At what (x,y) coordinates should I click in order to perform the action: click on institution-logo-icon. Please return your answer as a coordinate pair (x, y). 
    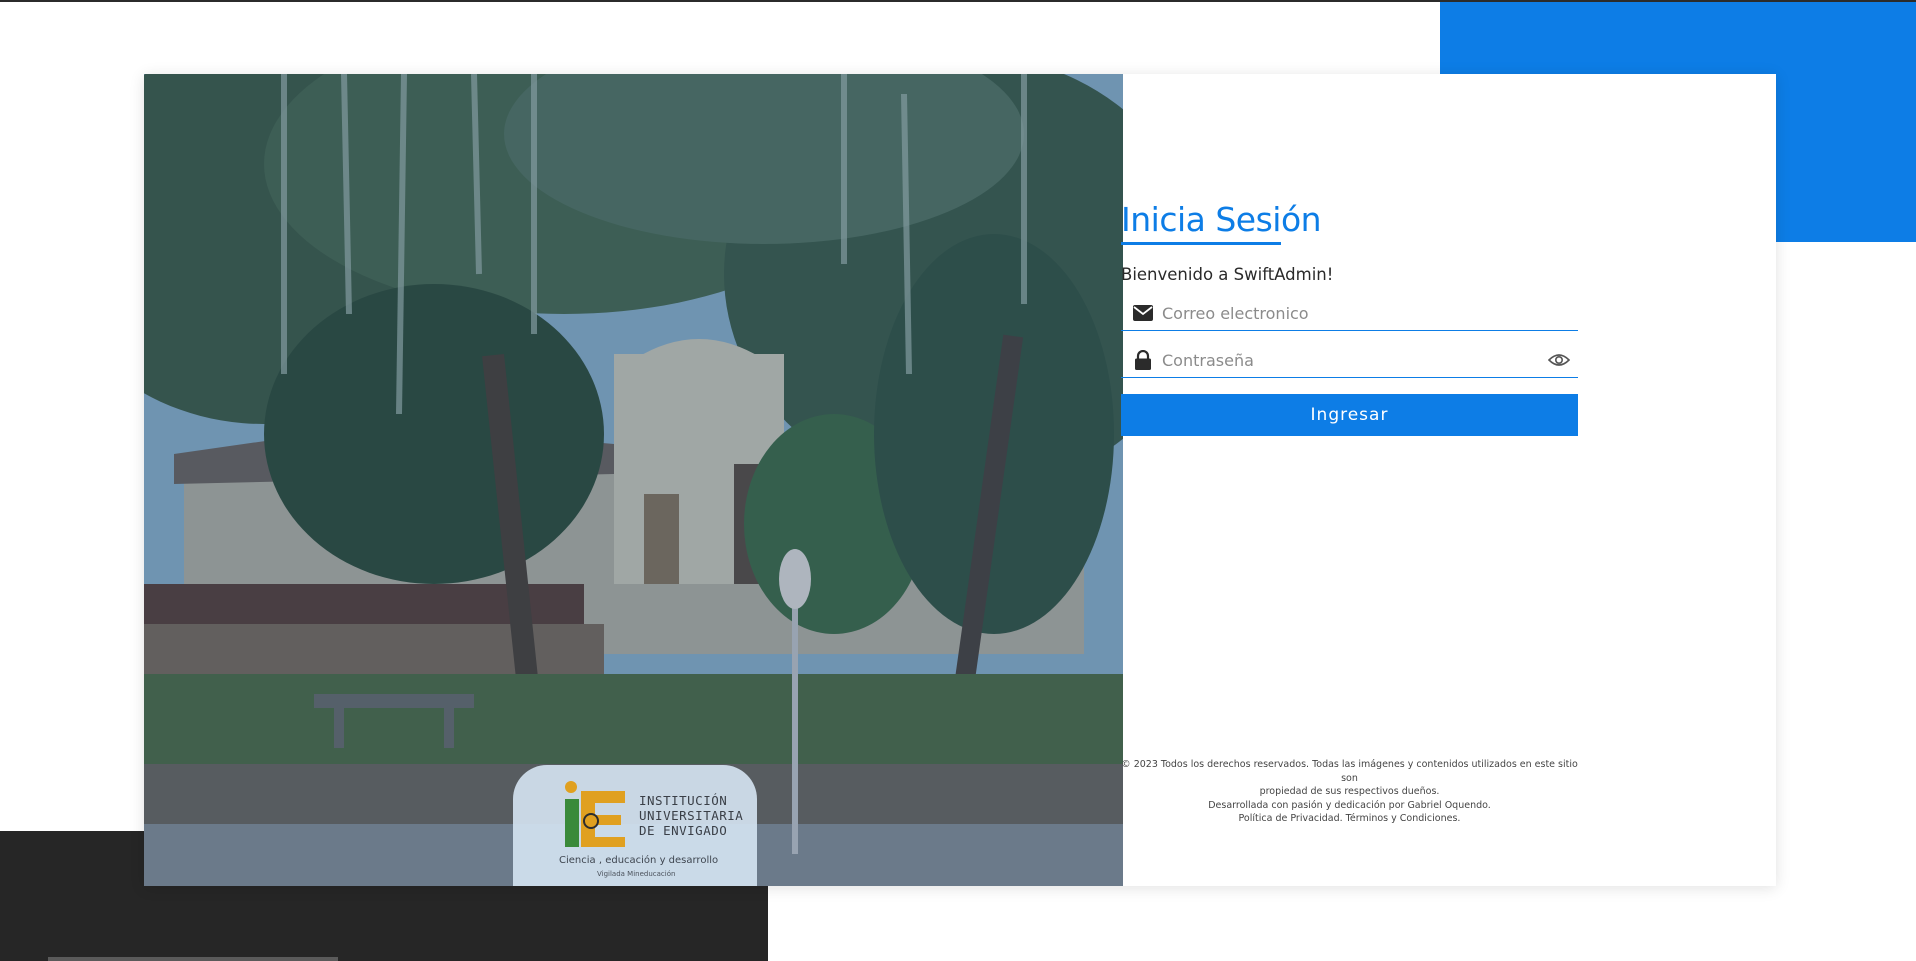
    Looking at the image, I should click on (595, 814).